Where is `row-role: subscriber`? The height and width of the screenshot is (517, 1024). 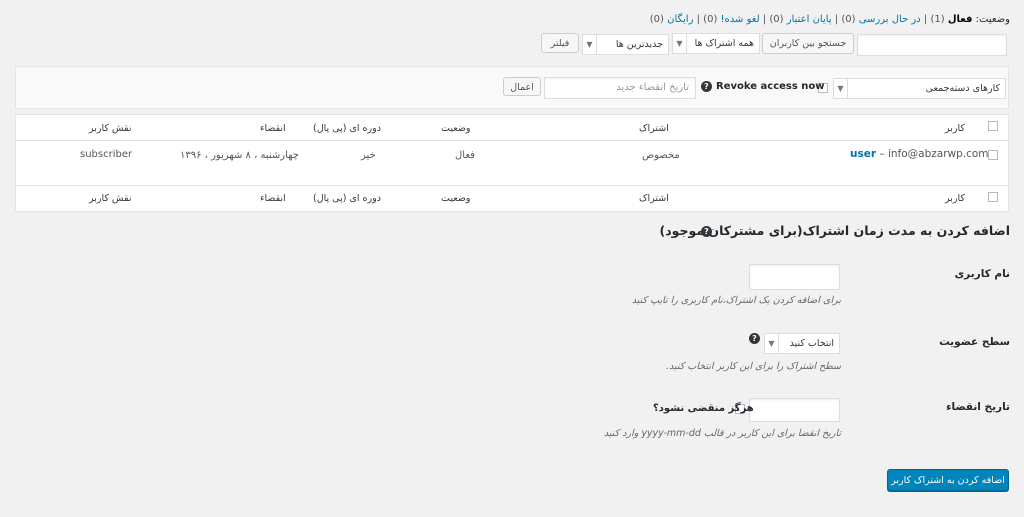
row-role: subscriber is located at coordinates (106, 154).